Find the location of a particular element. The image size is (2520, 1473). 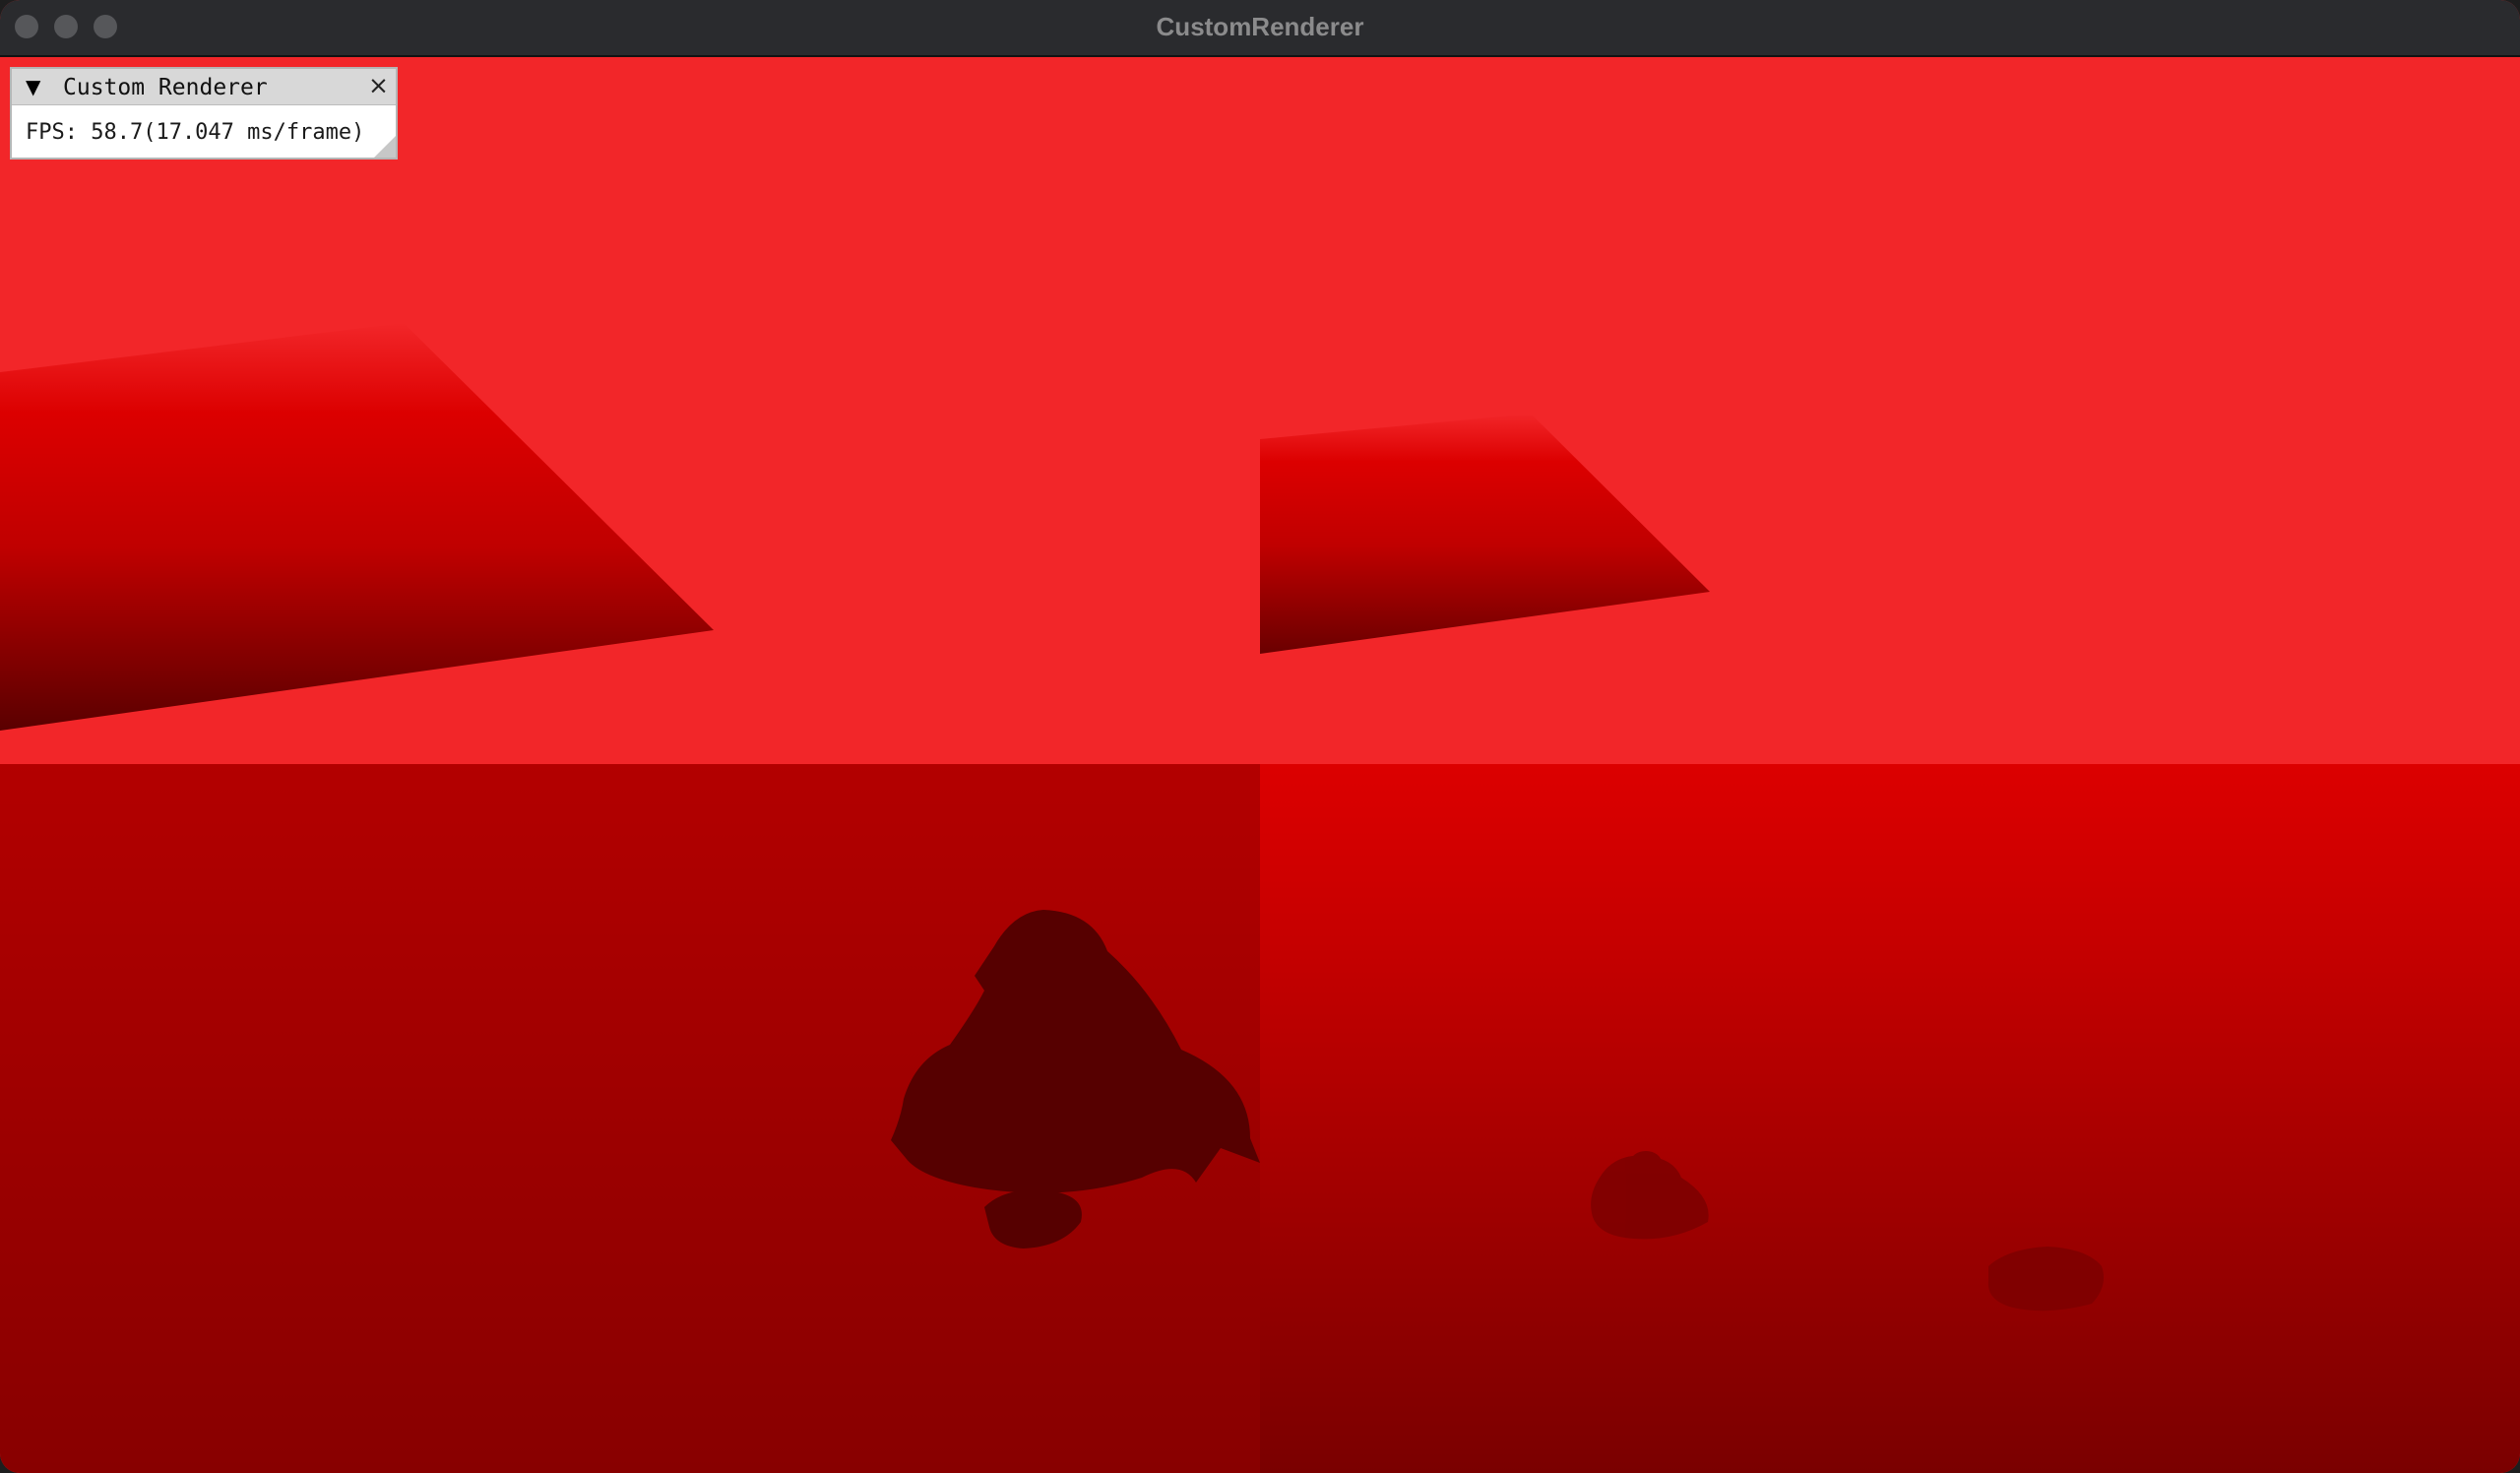

panel-title: Custom Renderer is located at coordinates (165, 87).